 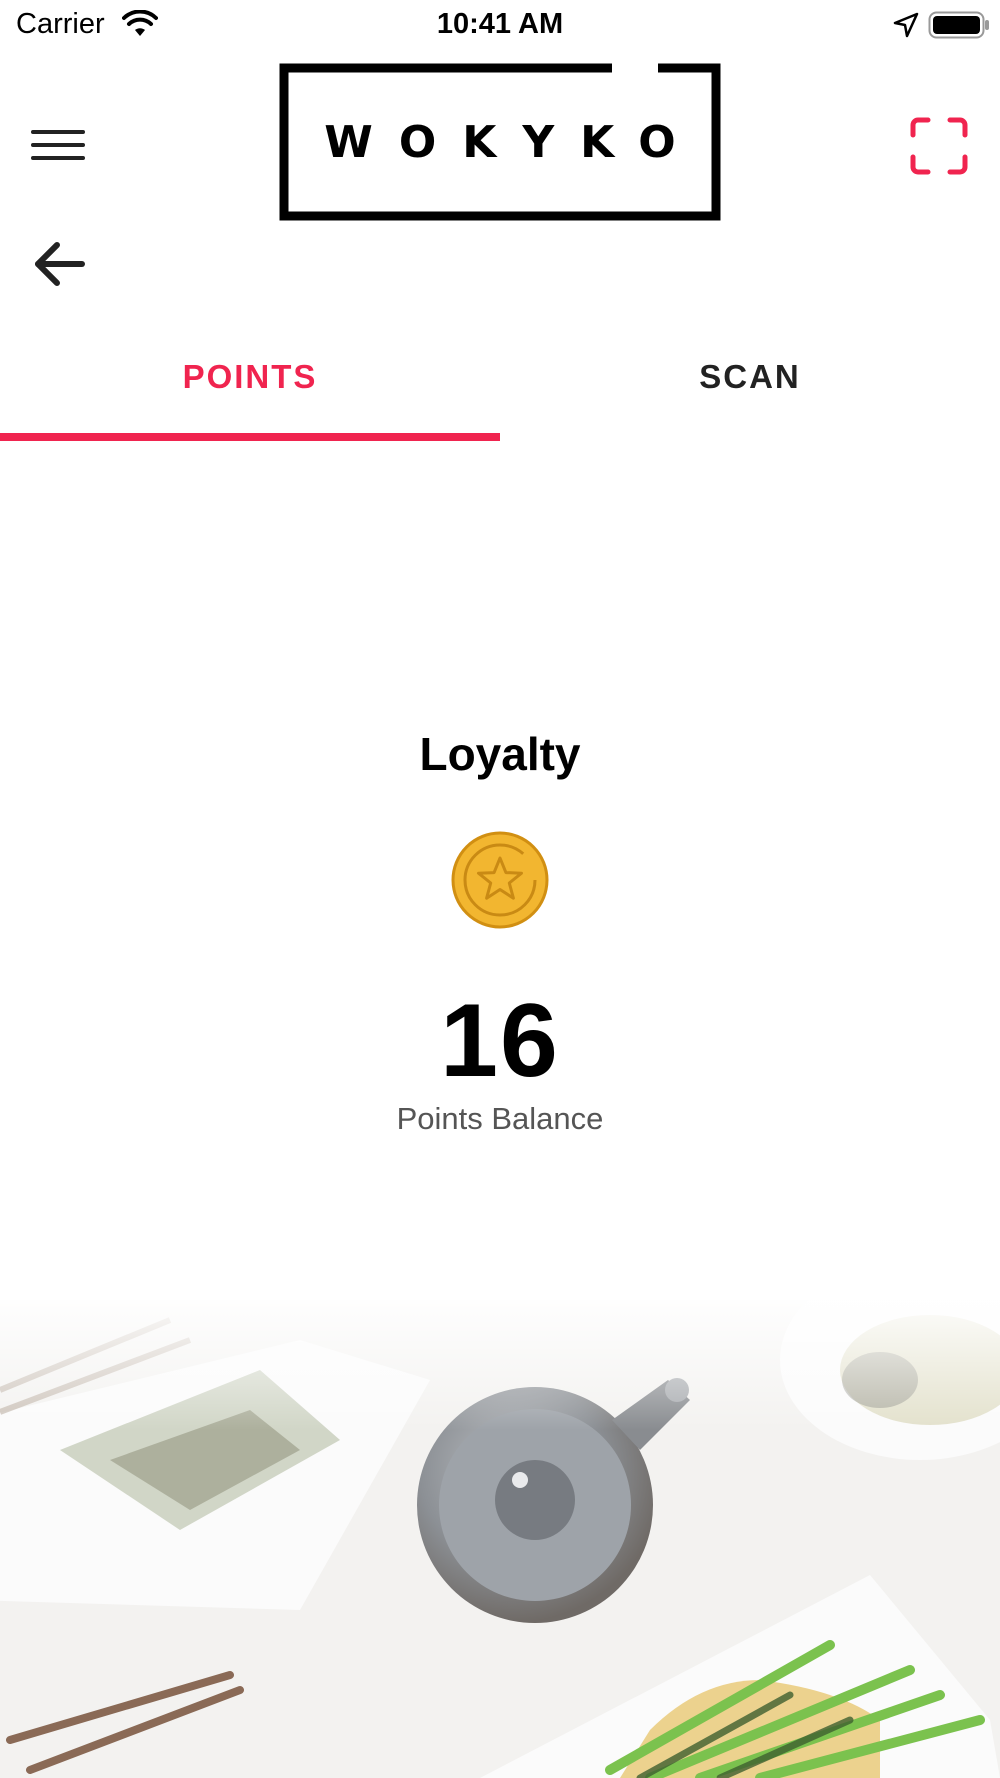 I want to click on menu-button, so click(x=58, y=146).